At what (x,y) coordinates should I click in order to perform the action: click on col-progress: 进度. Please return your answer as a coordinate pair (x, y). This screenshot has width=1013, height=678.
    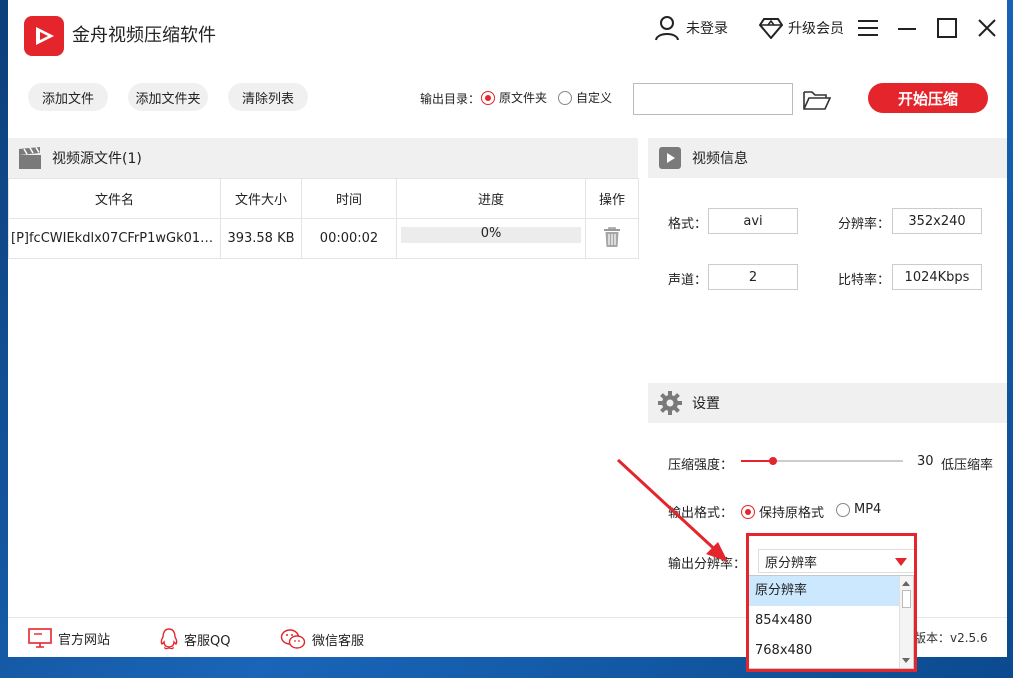
    Looking at the image, I should click on (491, 198).